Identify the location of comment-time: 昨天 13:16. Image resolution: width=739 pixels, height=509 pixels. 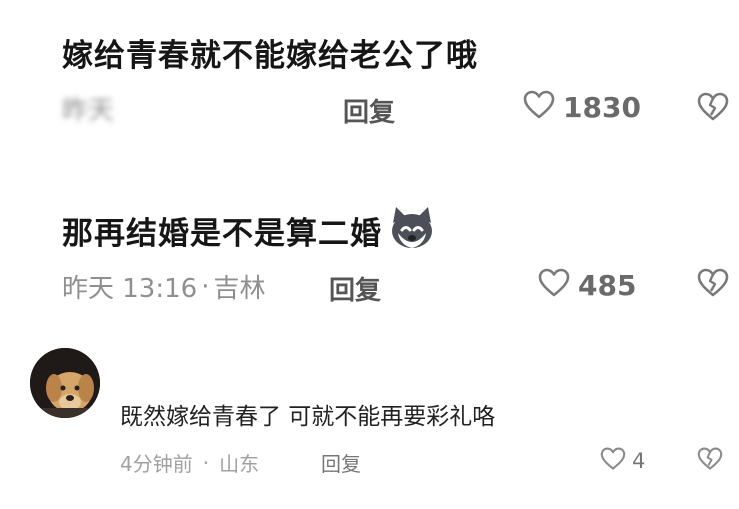
(130, 289).